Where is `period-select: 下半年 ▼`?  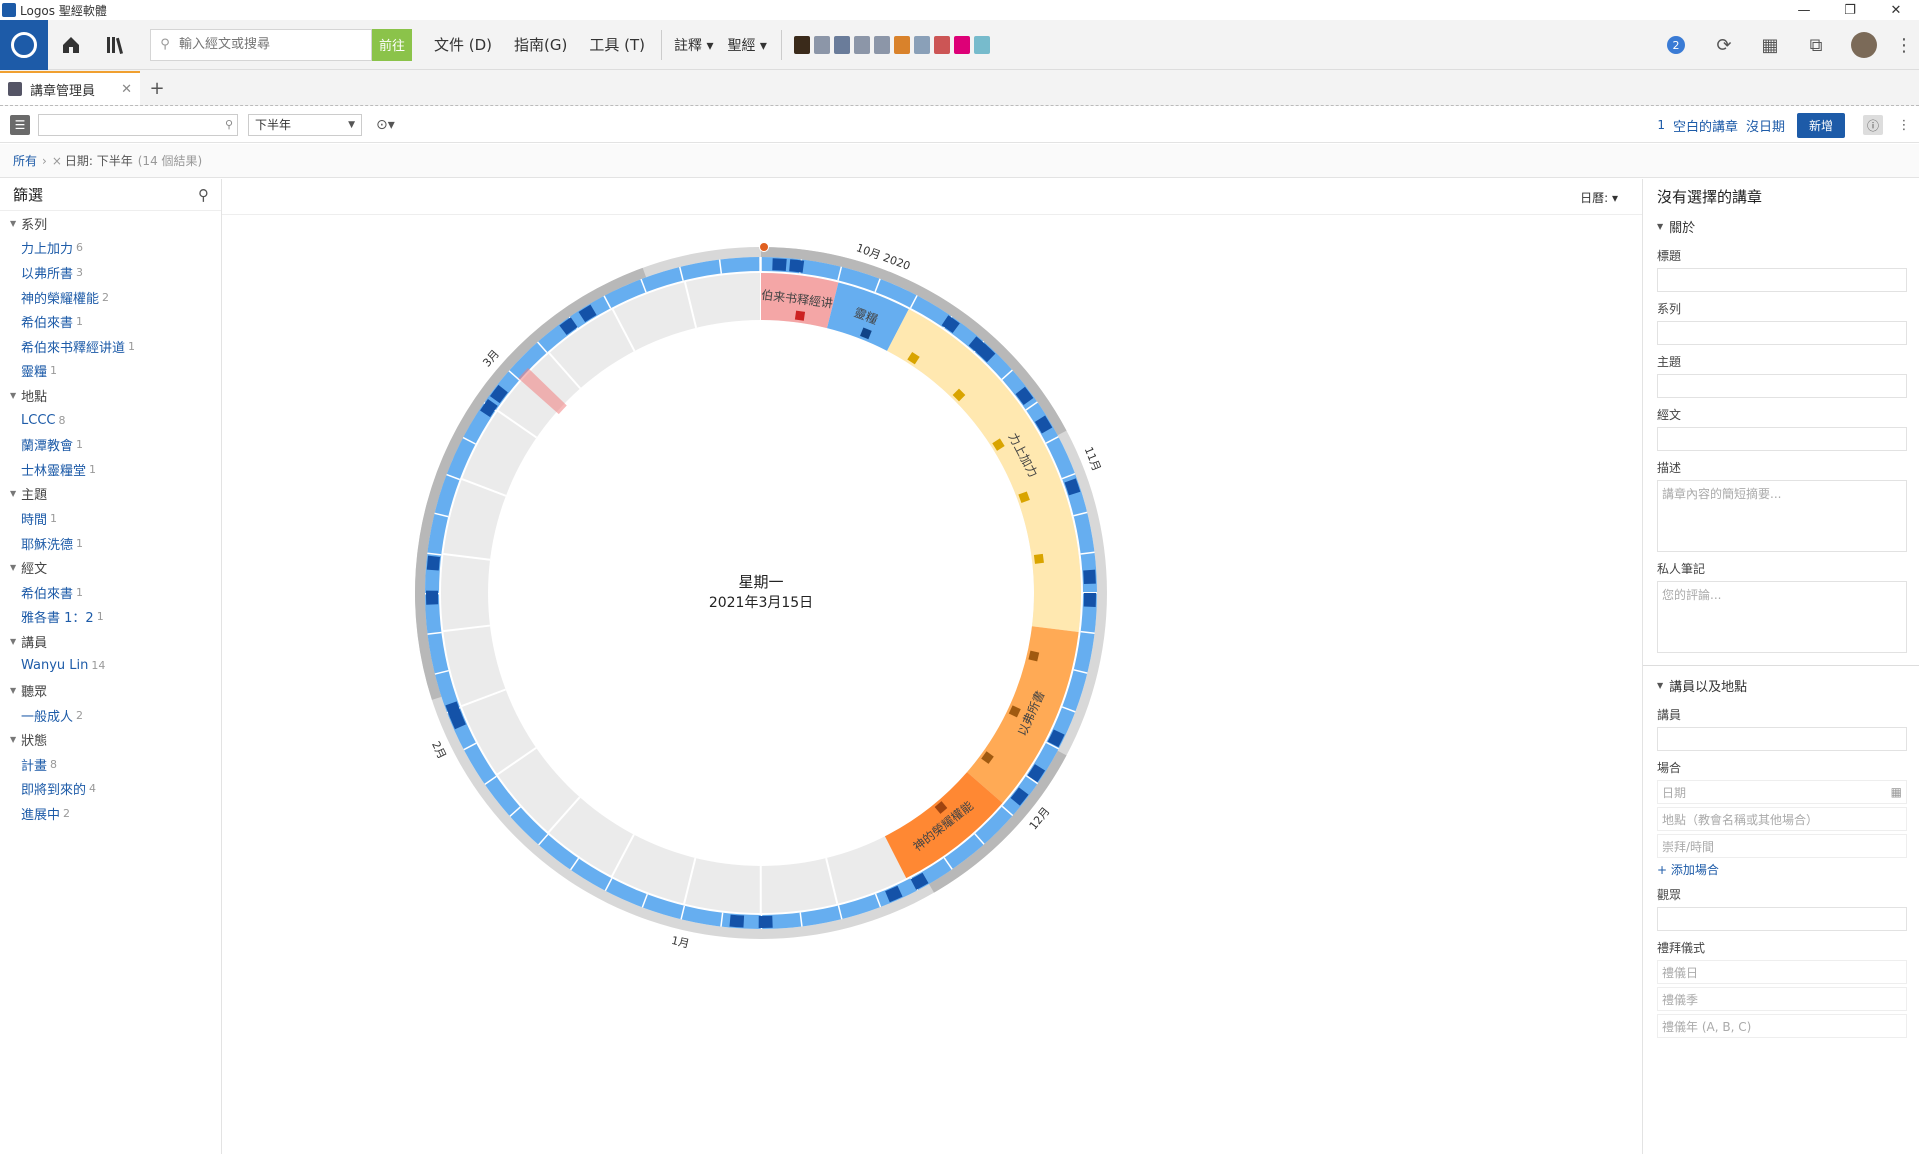
period-select: 下半年 ▼ is located at coordinates (305, 125).